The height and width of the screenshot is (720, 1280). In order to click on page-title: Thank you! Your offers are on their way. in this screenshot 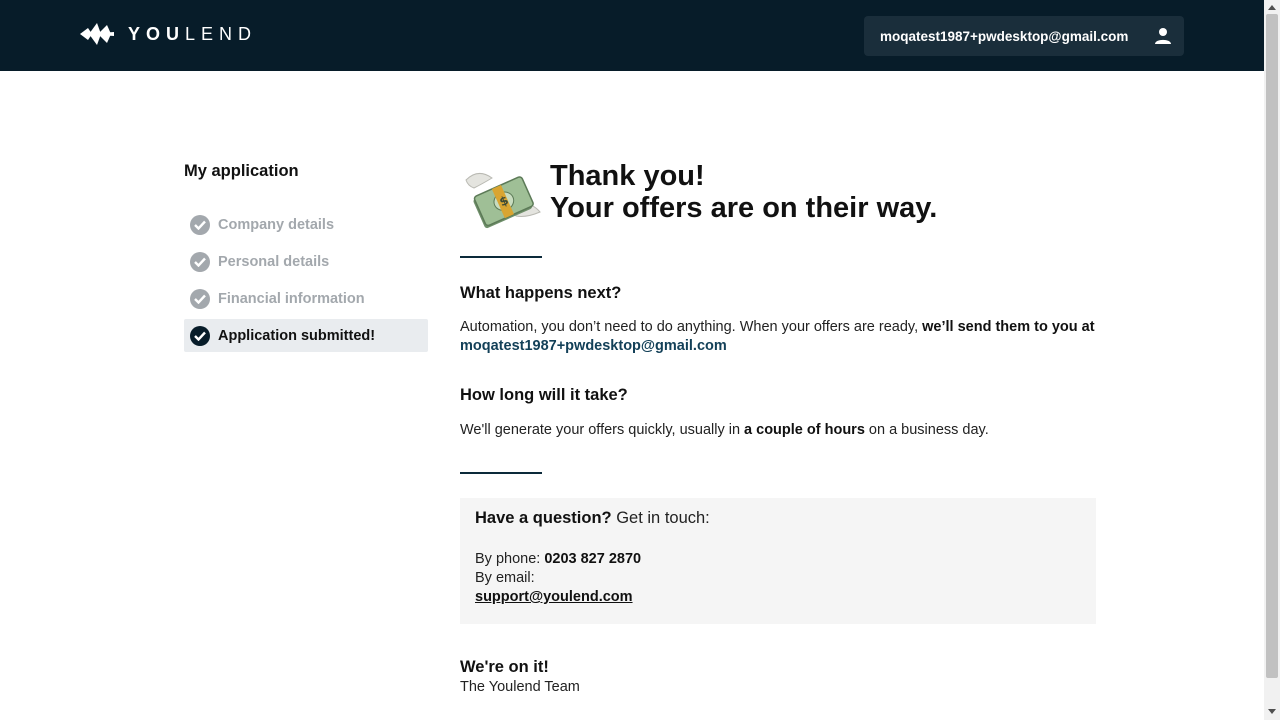, I will do `click(743, 192)`.